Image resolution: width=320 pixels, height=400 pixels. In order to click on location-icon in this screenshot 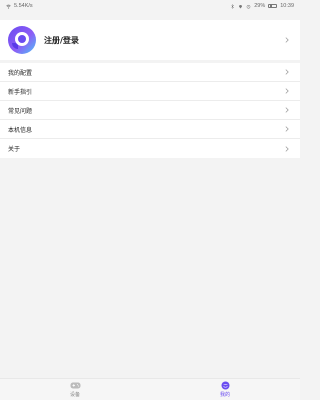, I will do `click(241, 6)`.